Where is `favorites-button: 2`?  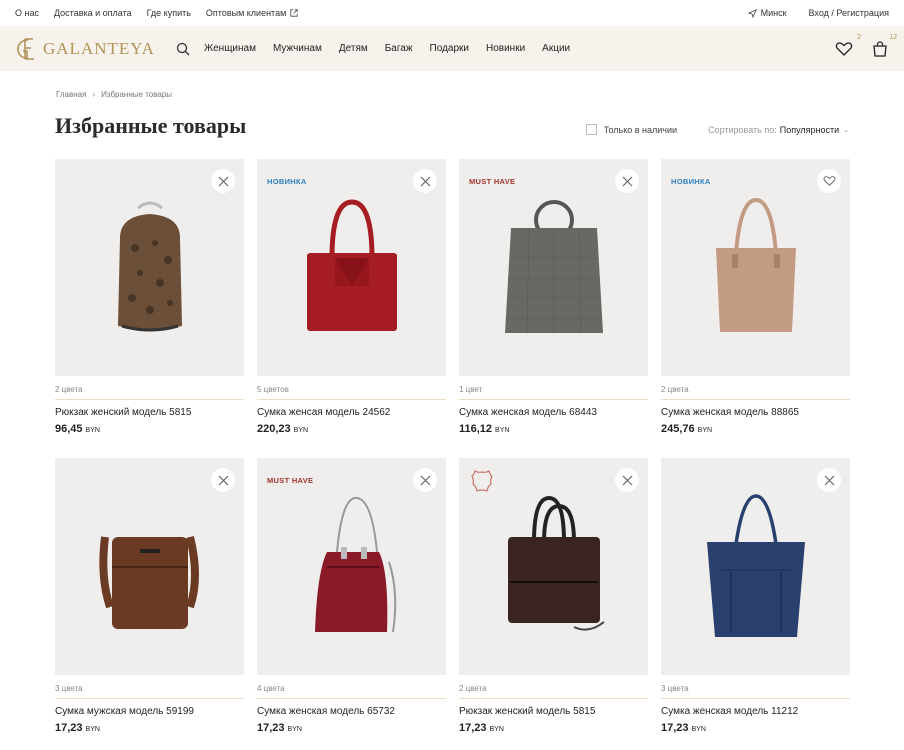
favorites-button: 2 is located at coordinates (848, 46).